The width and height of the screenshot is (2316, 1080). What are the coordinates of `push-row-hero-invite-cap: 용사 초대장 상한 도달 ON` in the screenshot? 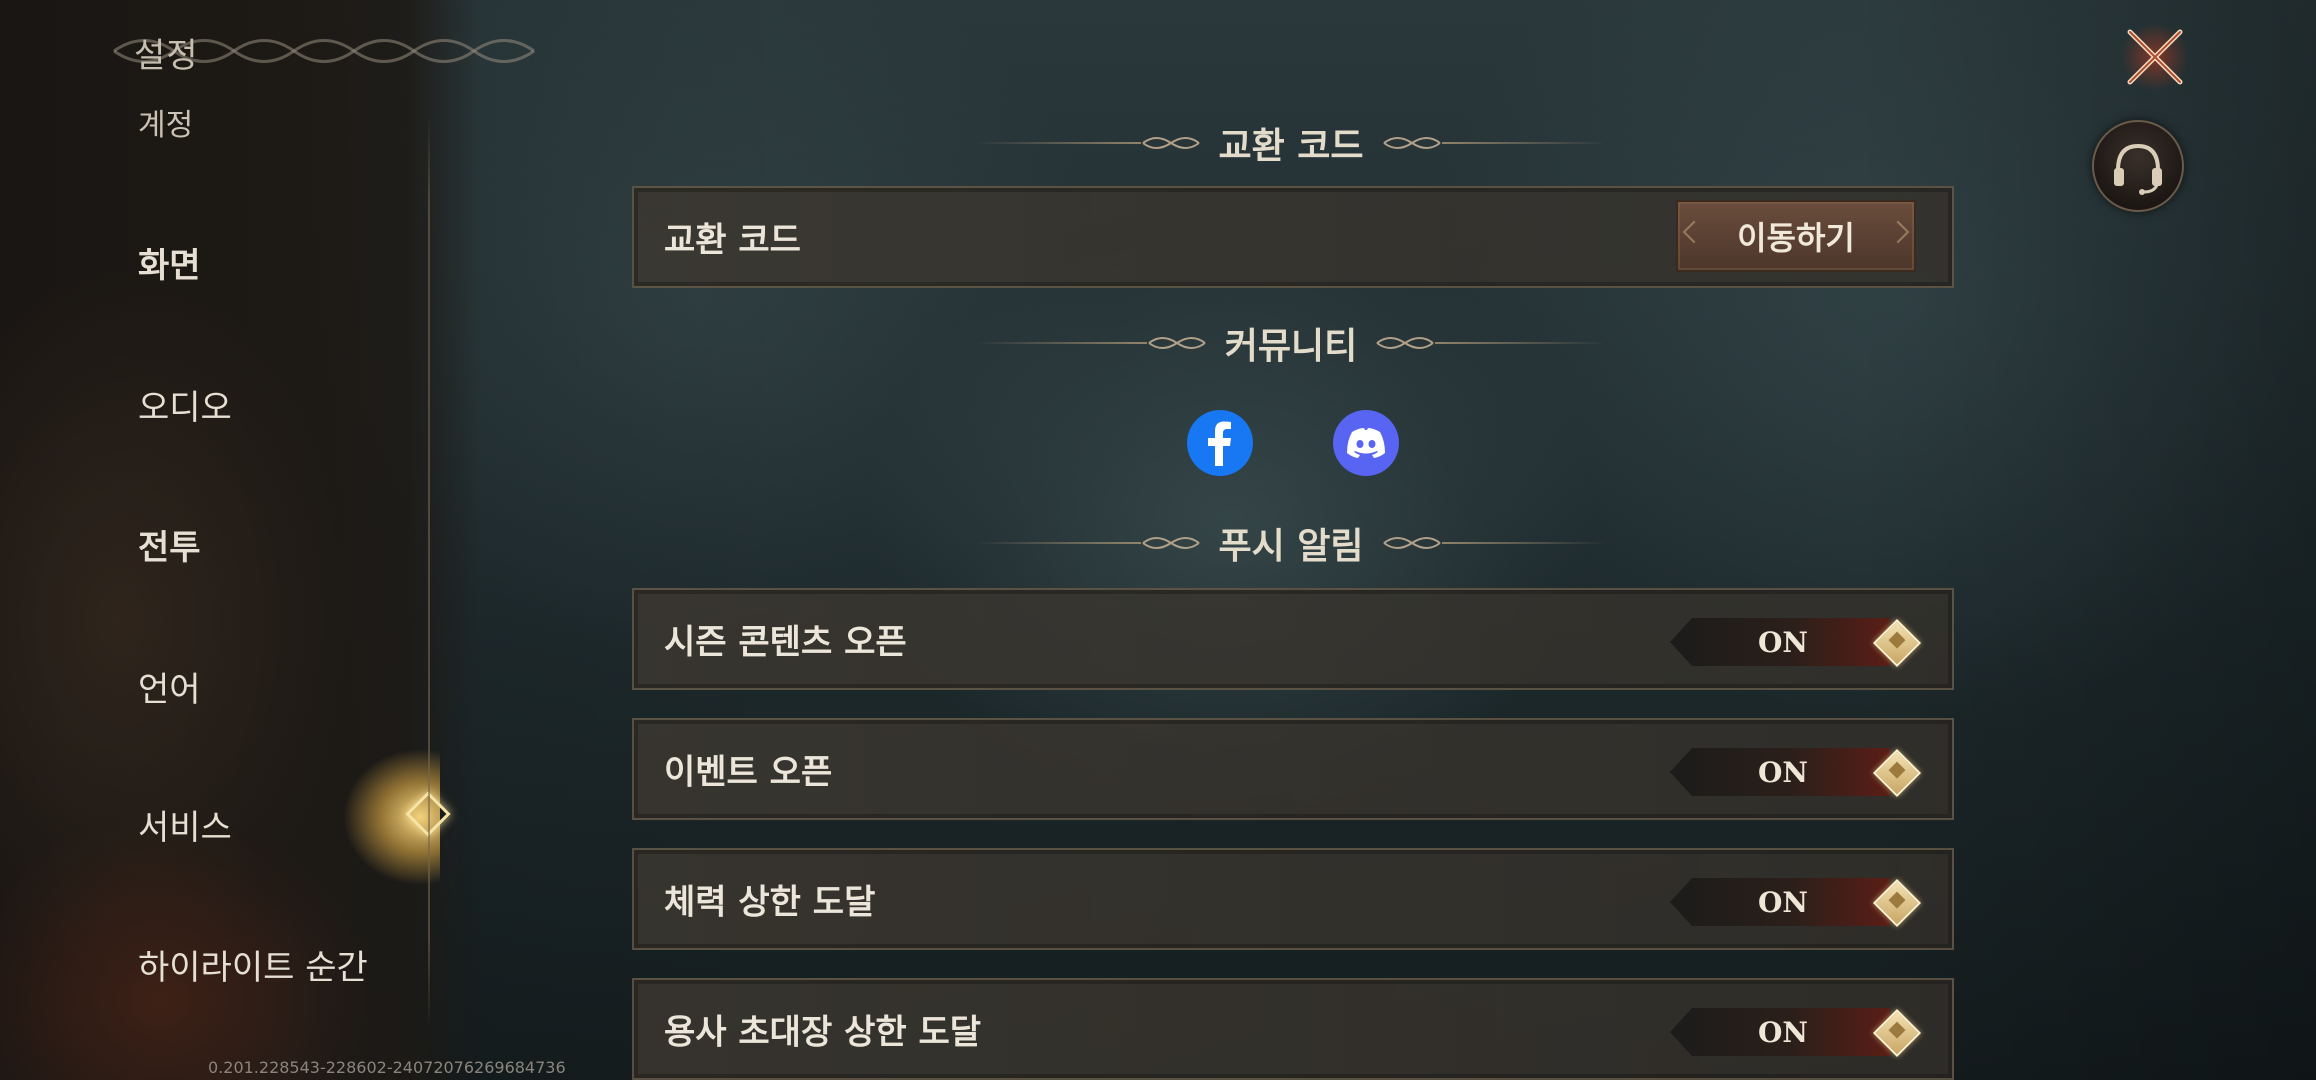 It's located at (1293, 1029).